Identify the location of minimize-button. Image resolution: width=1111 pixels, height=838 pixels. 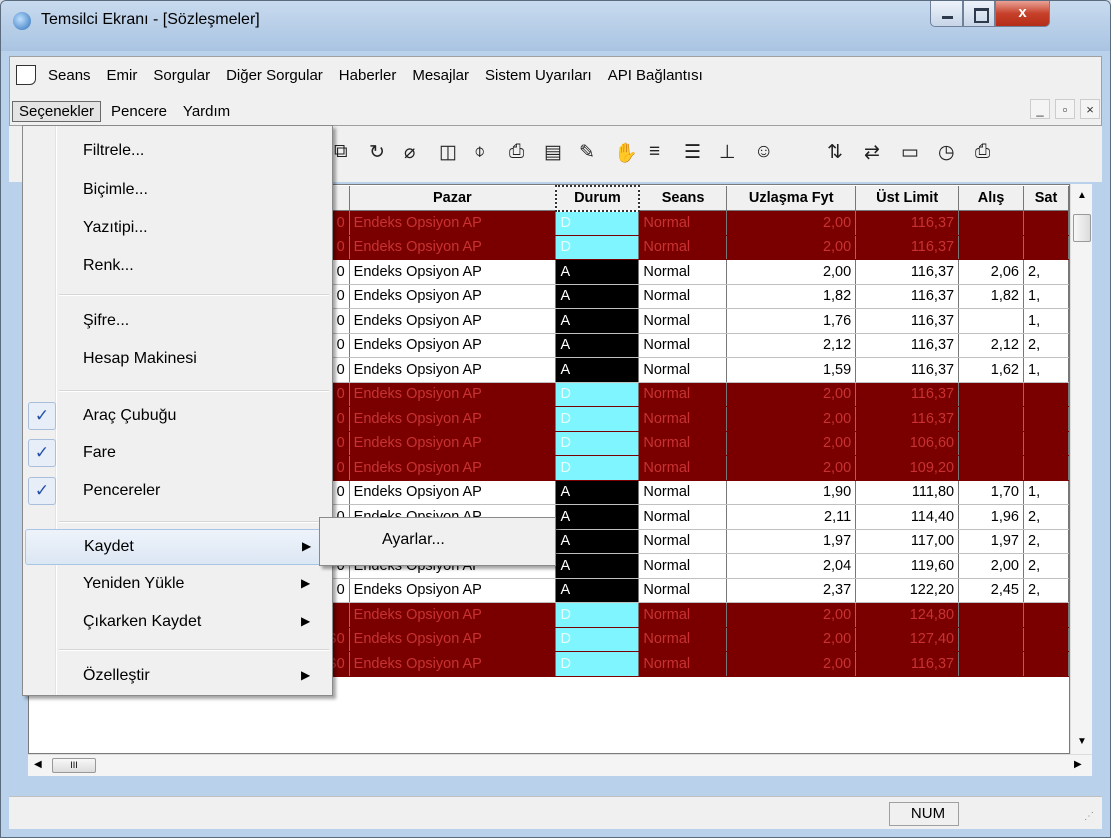
(946, 14).